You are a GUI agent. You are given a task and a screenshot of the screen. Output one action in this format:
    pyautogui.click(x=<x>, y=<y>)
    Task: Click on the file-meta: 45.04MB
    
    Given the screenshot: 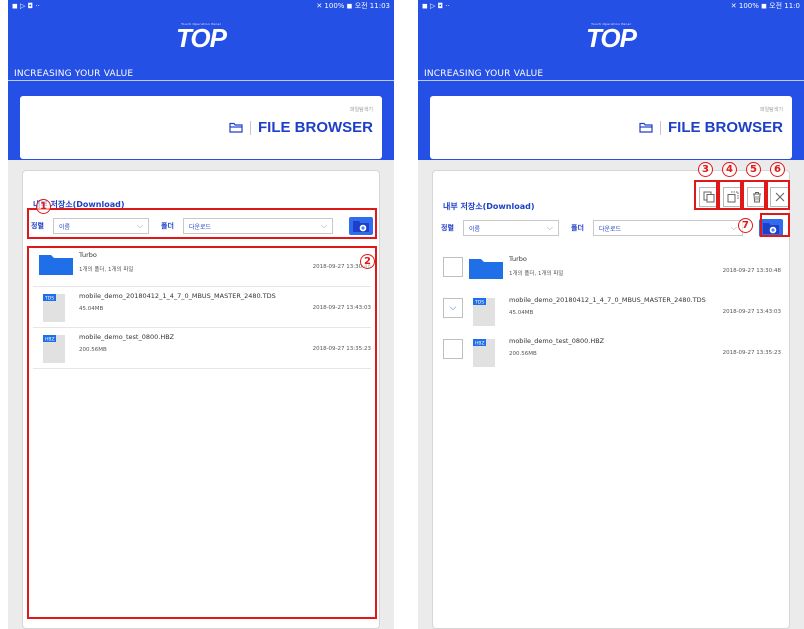 What is the action you would take?
    pyautogui.click(x=521, y=313)
    